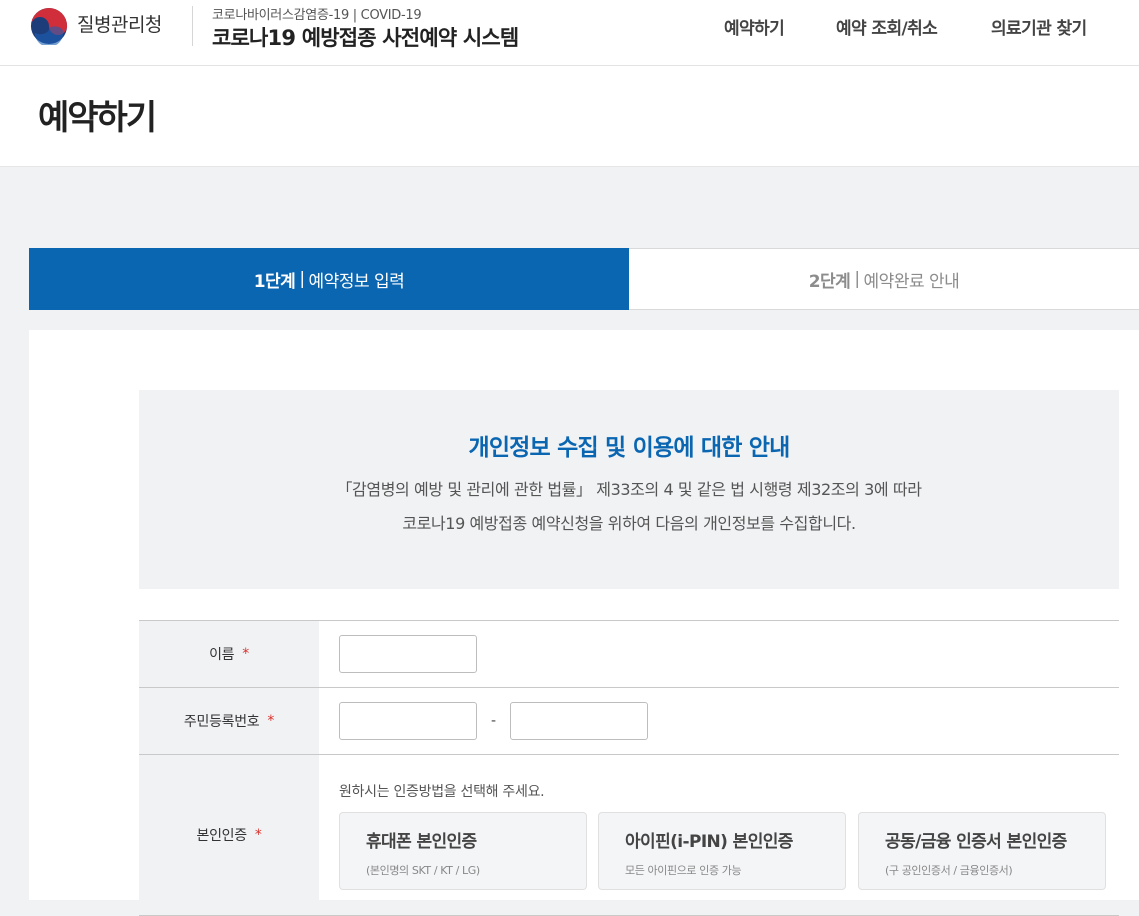 The height and width of the screenshot is (916, 1139). Describe the element at coordinates (274, 281) in the screenshot. I see `step-1-number: 1단계` at that location.